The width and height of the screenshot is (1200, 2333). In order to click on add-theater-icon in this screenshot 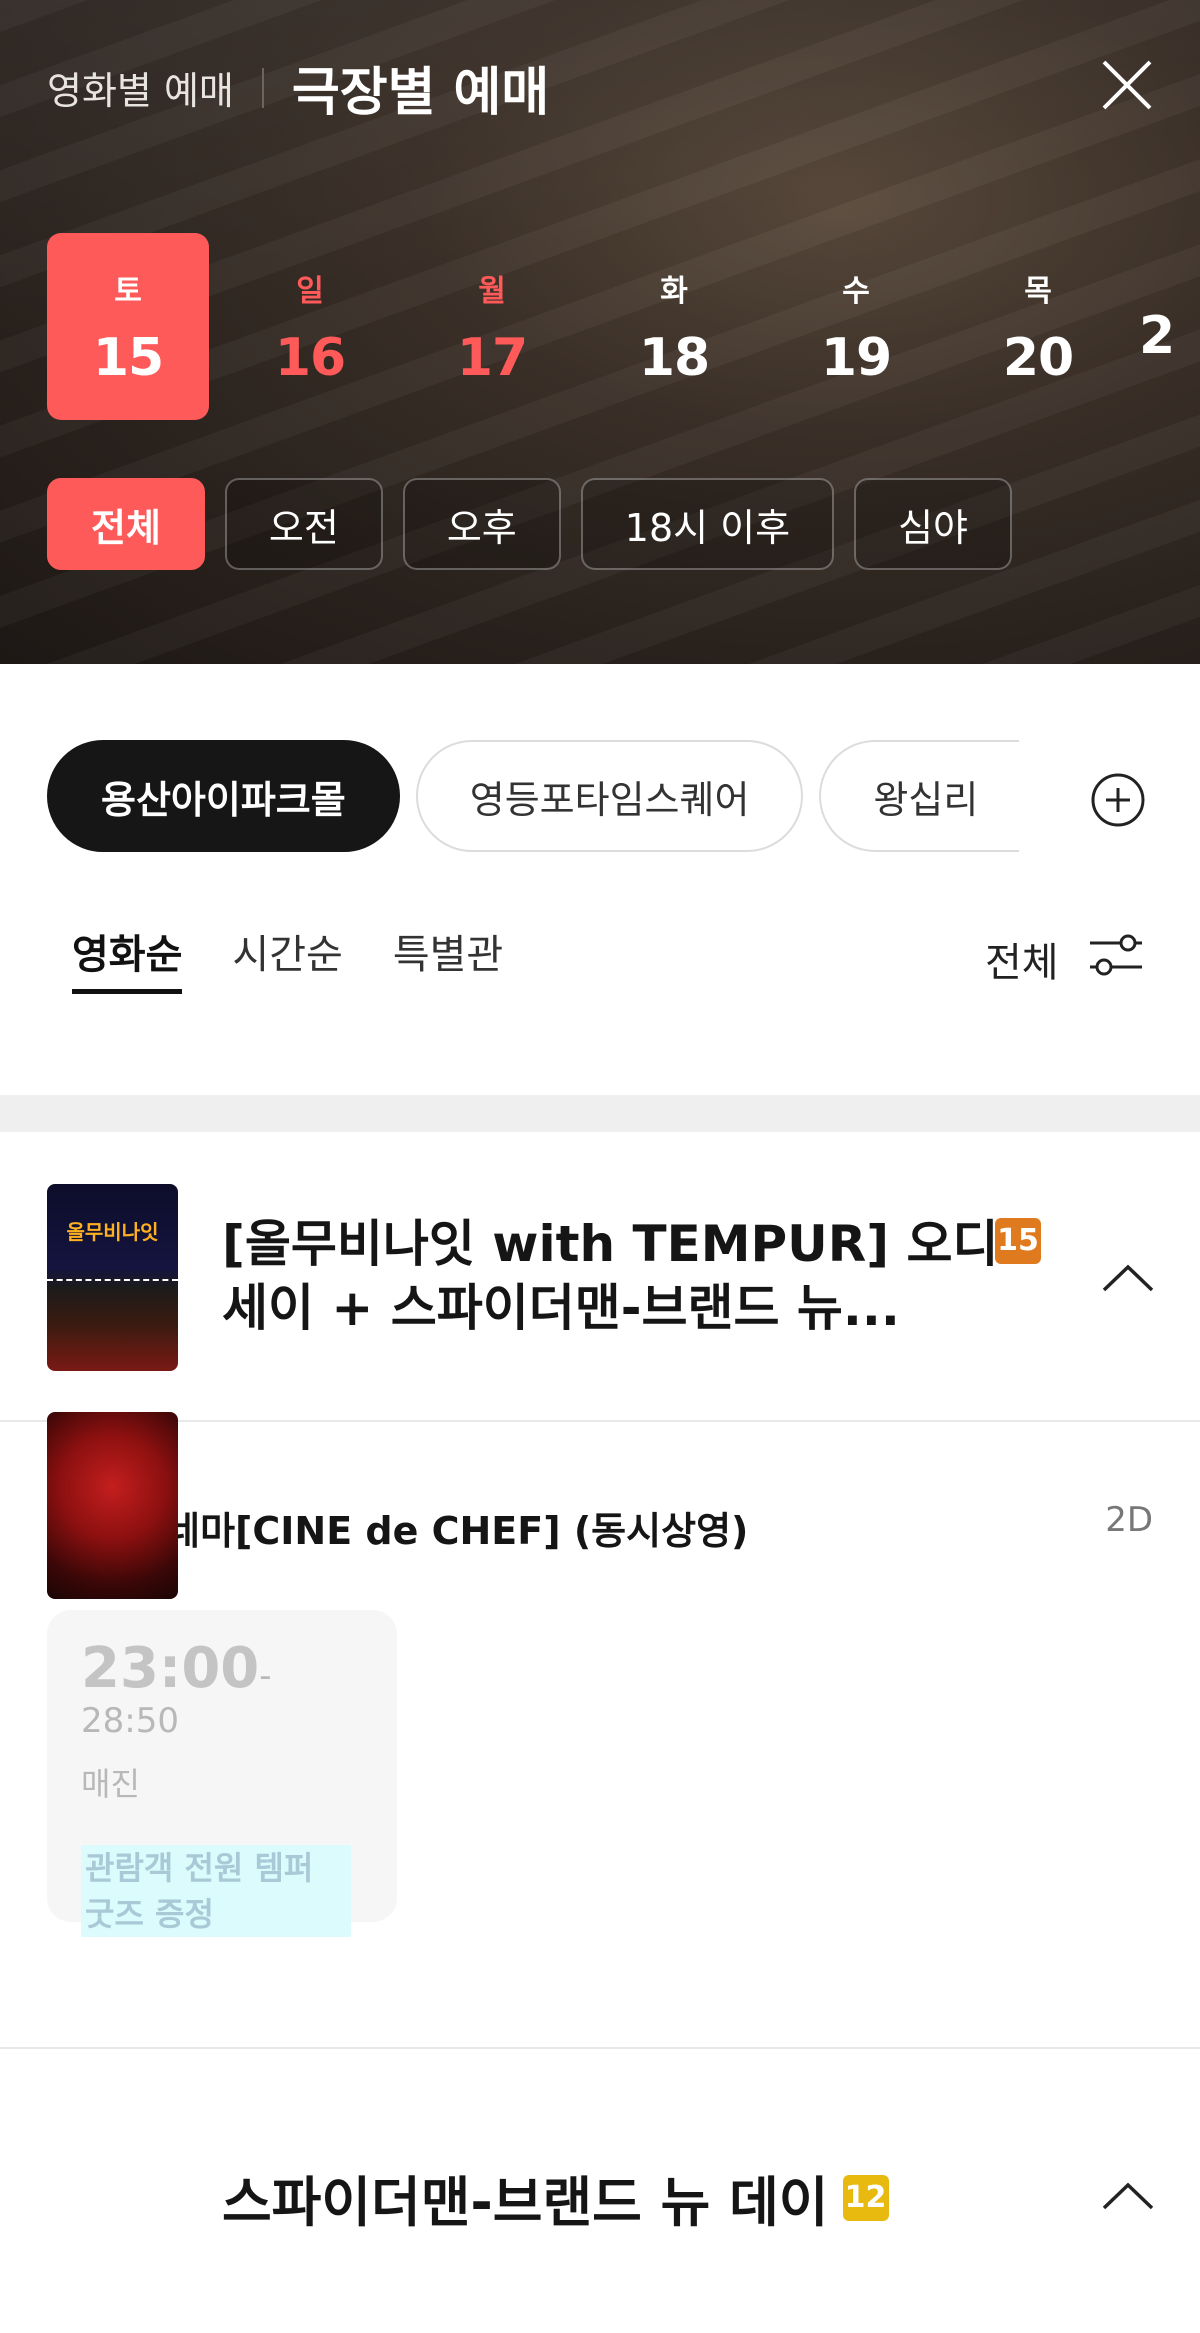, I will do `click(1118, 800)`.